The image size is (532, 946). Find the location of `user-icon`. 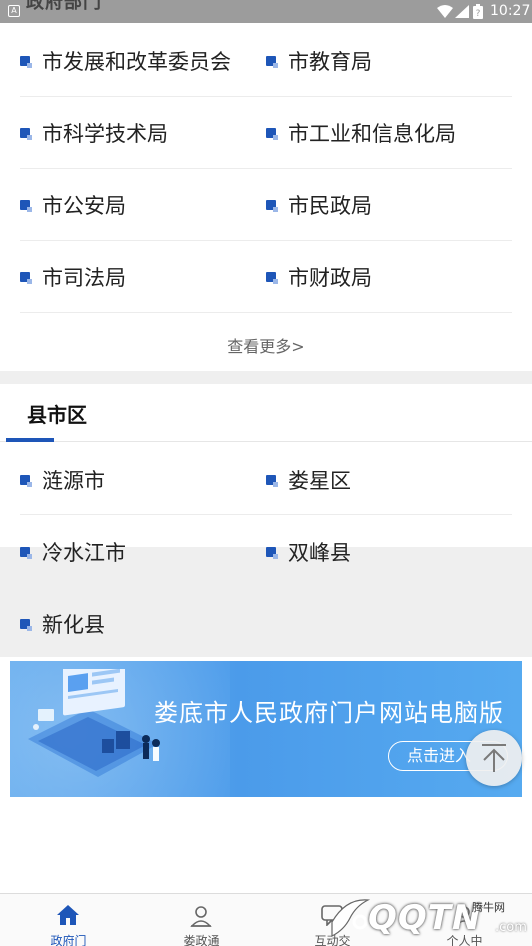

user-icon is located at coordinates (201, 916).